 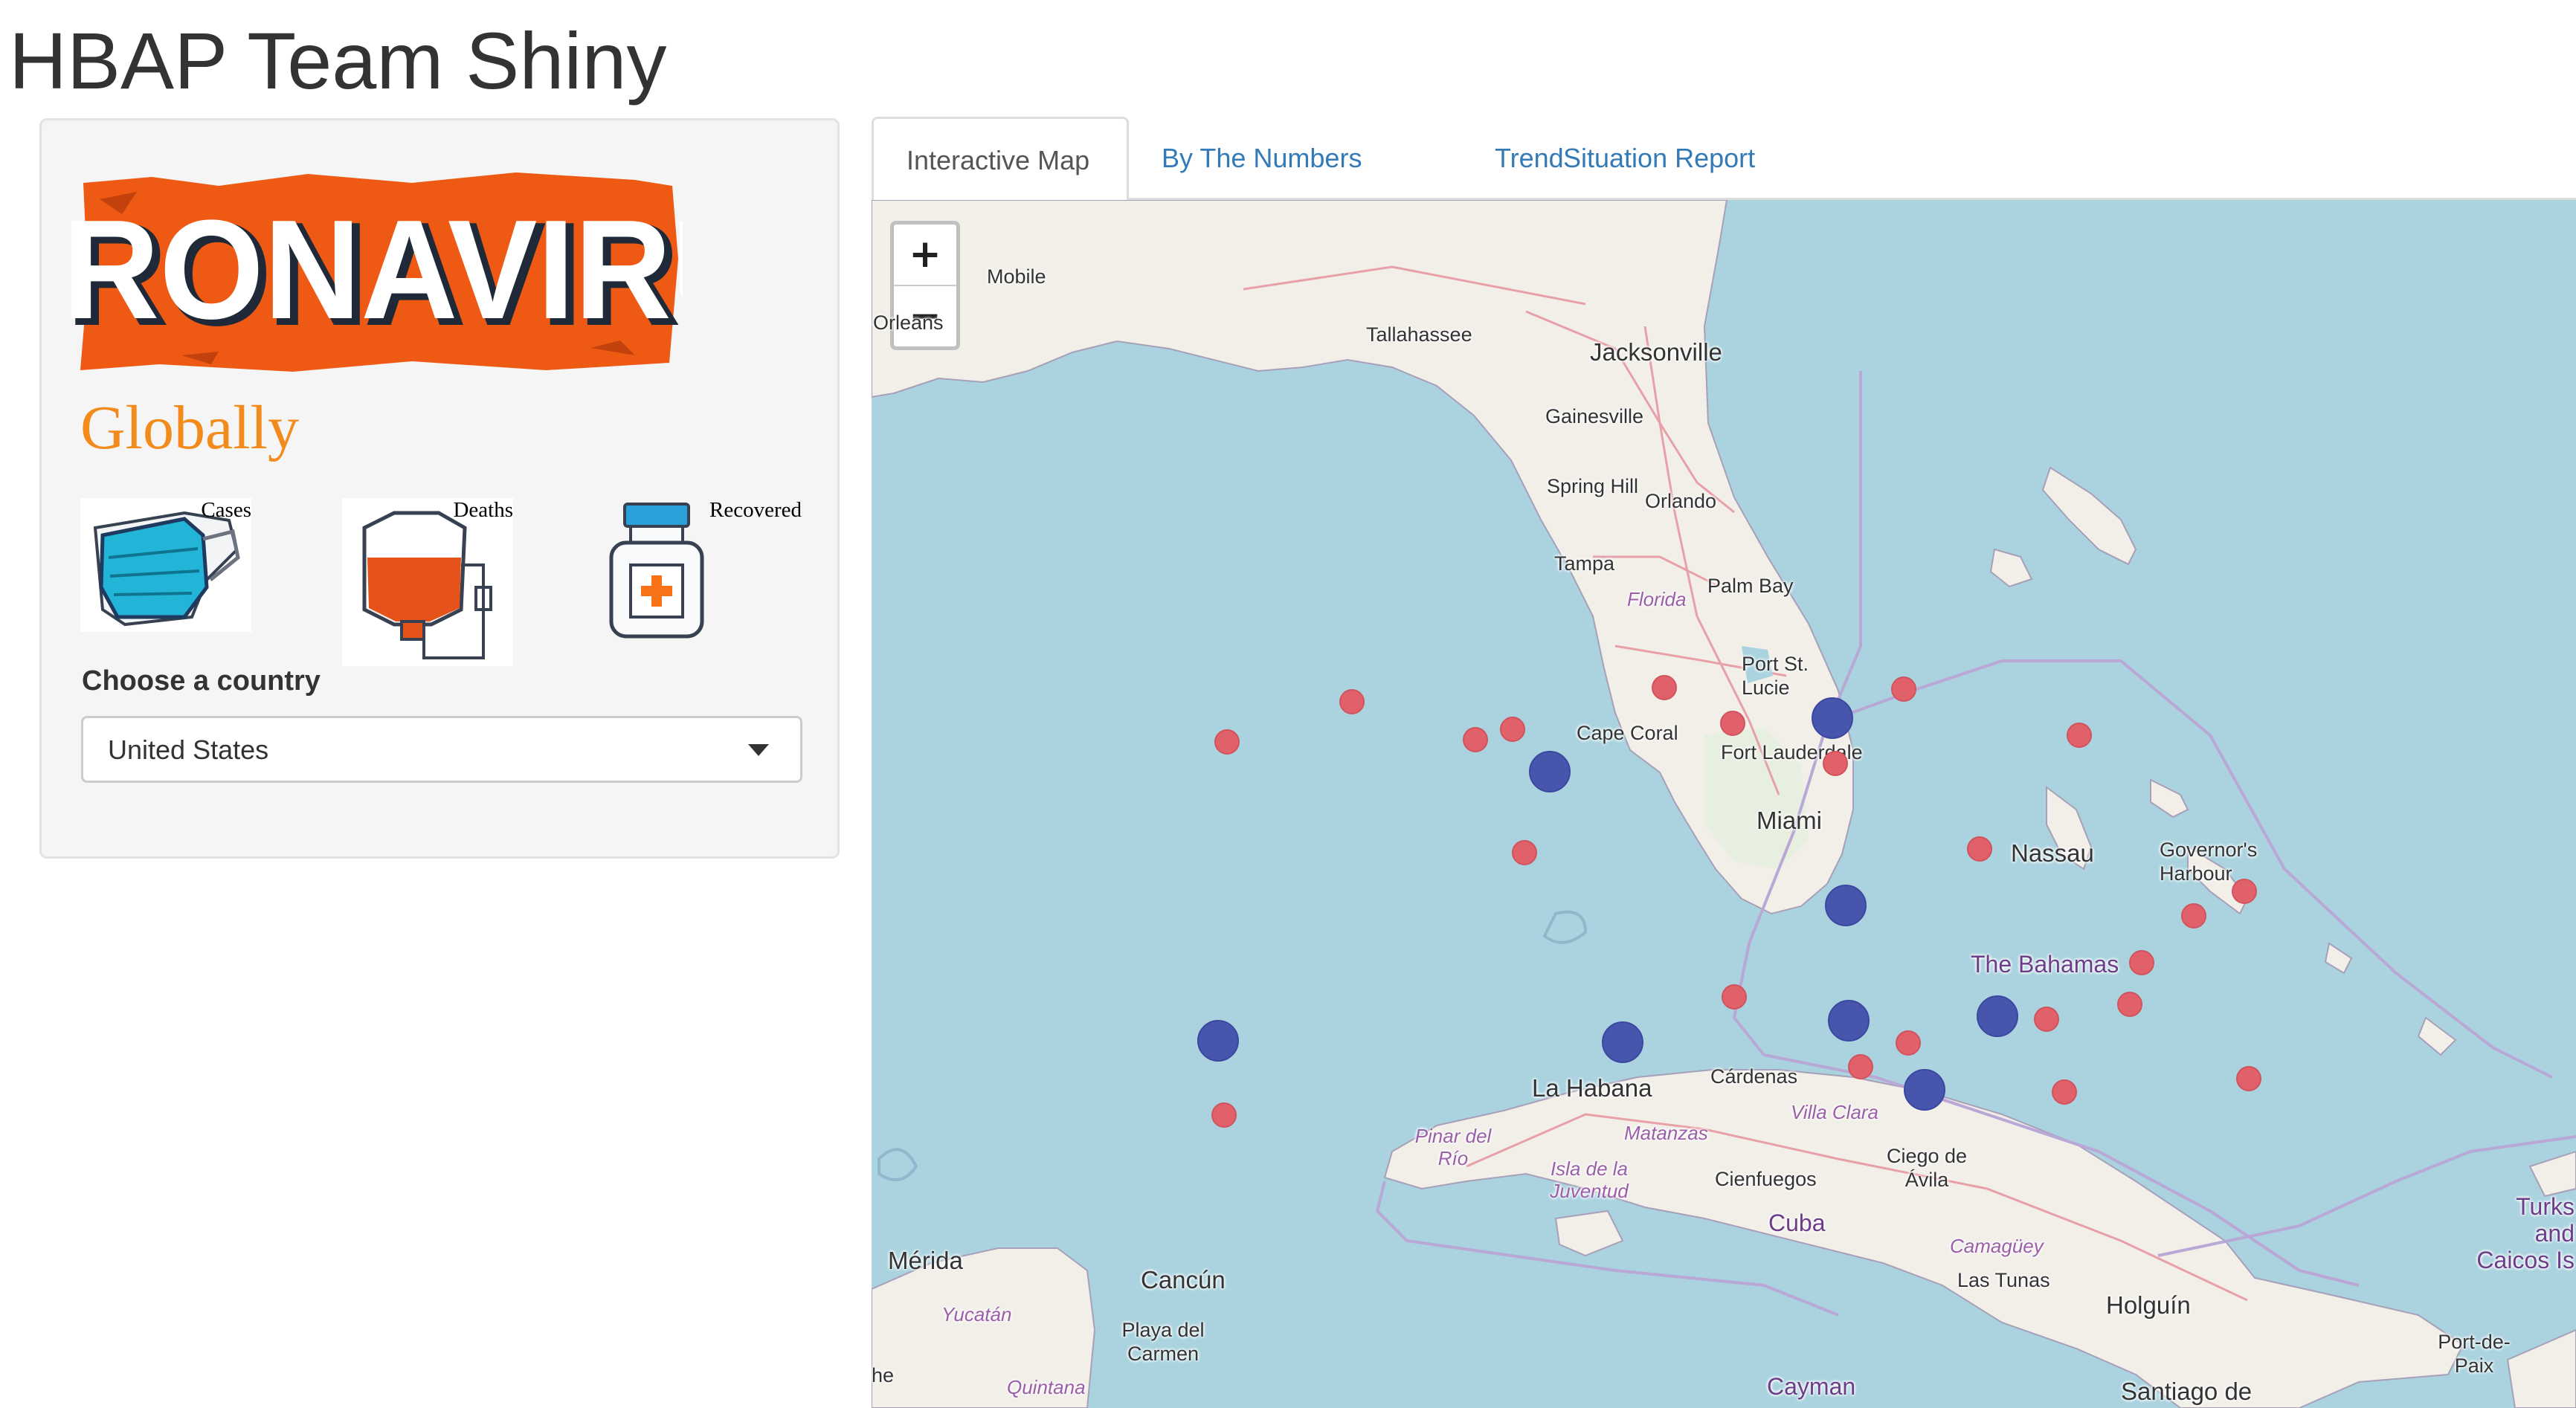 What do you see at coordinates (201, 681) in the screenshot?
I see `country-select-label: Choose a country` at bounding box center [201, 681].